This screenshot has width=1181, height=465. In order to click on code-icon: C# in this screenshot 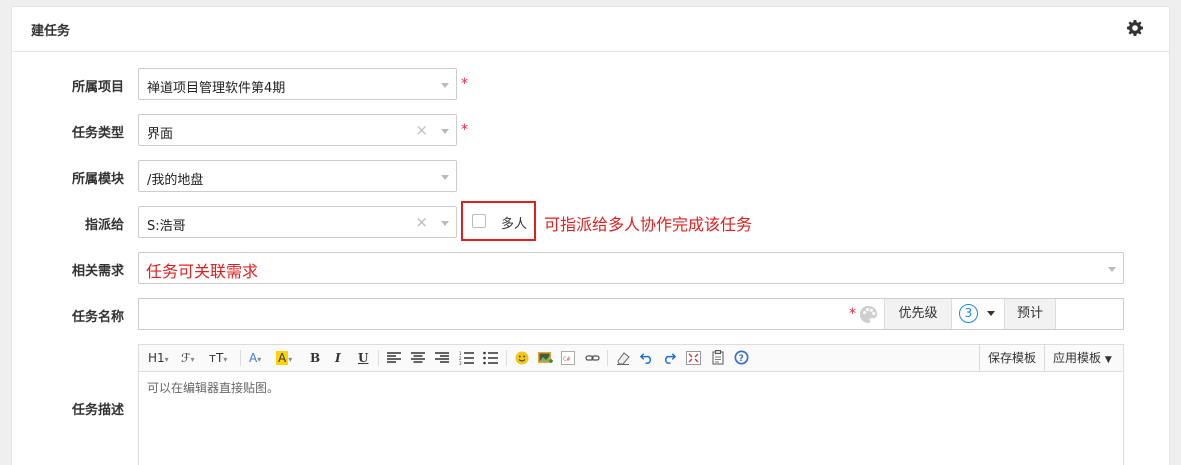, I will do `click(568, 358)`.